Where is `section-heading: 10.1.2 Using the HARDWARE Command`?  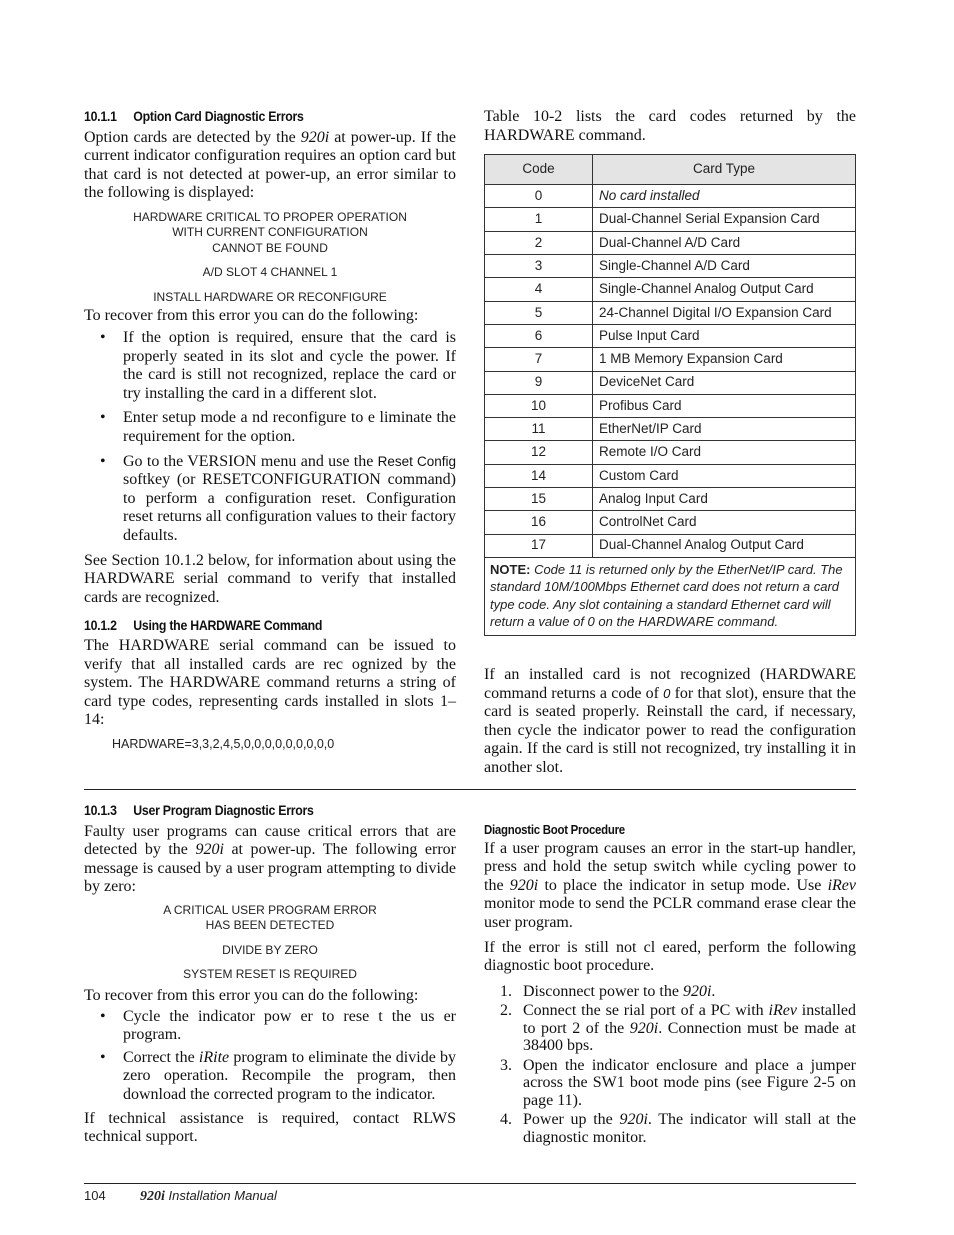
section-heading: 10.1.2 Using the HARDWARE Command is located at coordinates (203, 625).